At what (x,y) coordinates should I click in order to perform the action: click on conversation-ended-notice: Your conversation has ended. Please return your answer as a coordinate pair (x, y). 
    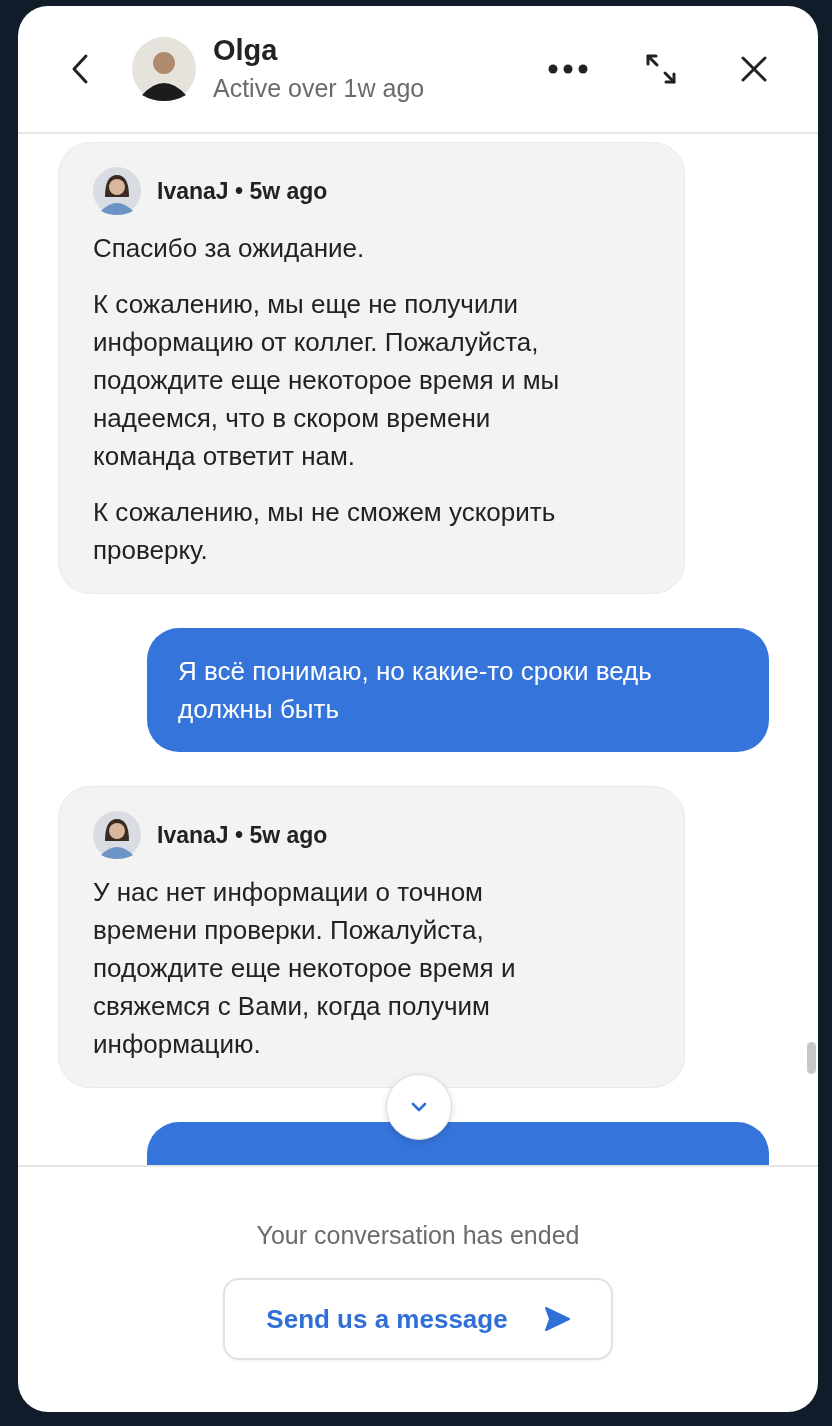
    Looking at the image, I should click on (418, 1235).